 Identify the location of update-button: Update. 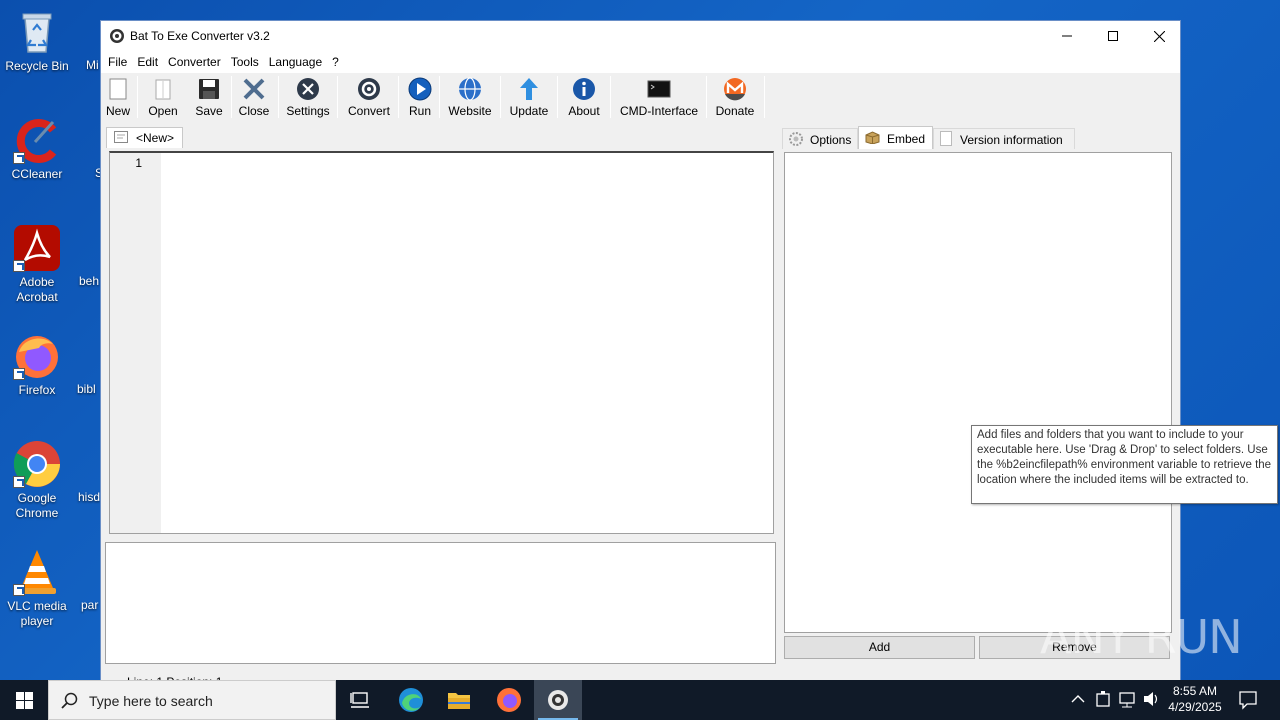
(529, 97).